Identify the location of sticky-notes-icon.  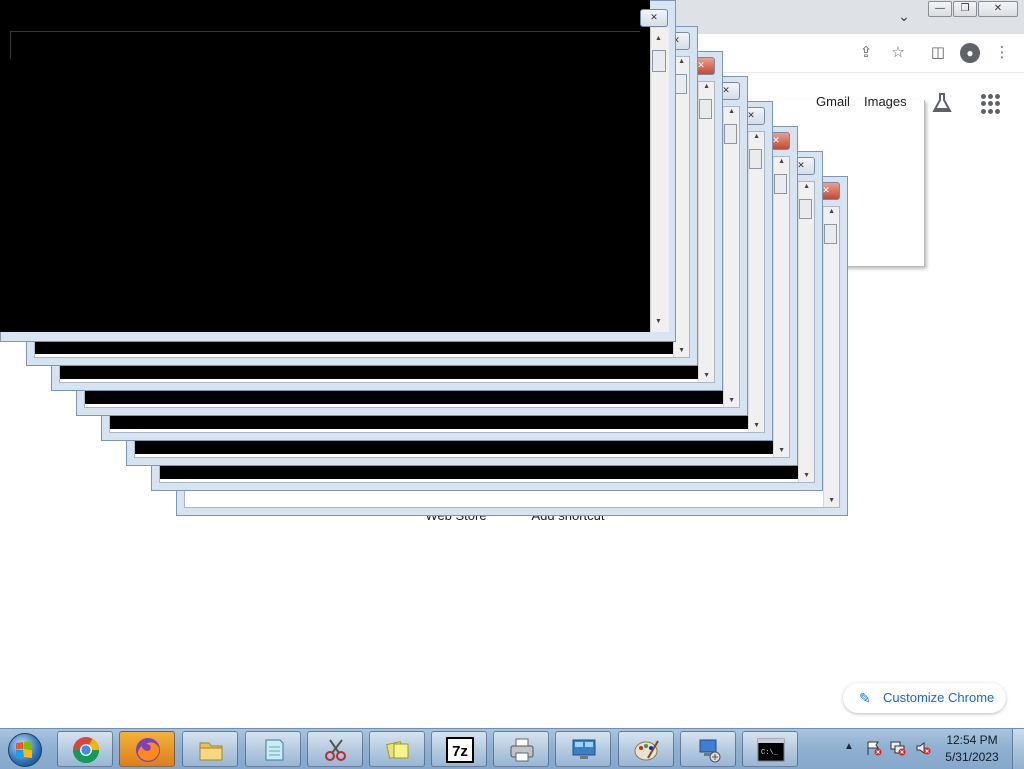
(397, 750).